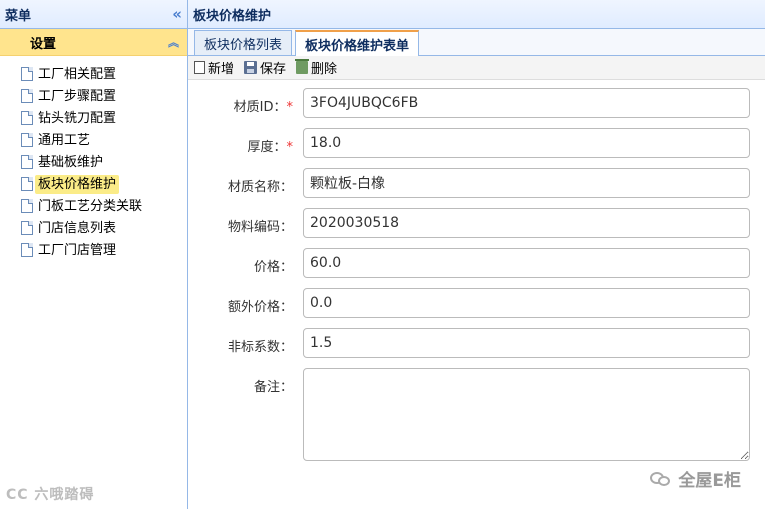 Image resolution: width=765 pixels, height=509 pixels. Describe the element at coordinates (526, 343) in the screenshot. I see `nonstandard-factor-input` at that location.